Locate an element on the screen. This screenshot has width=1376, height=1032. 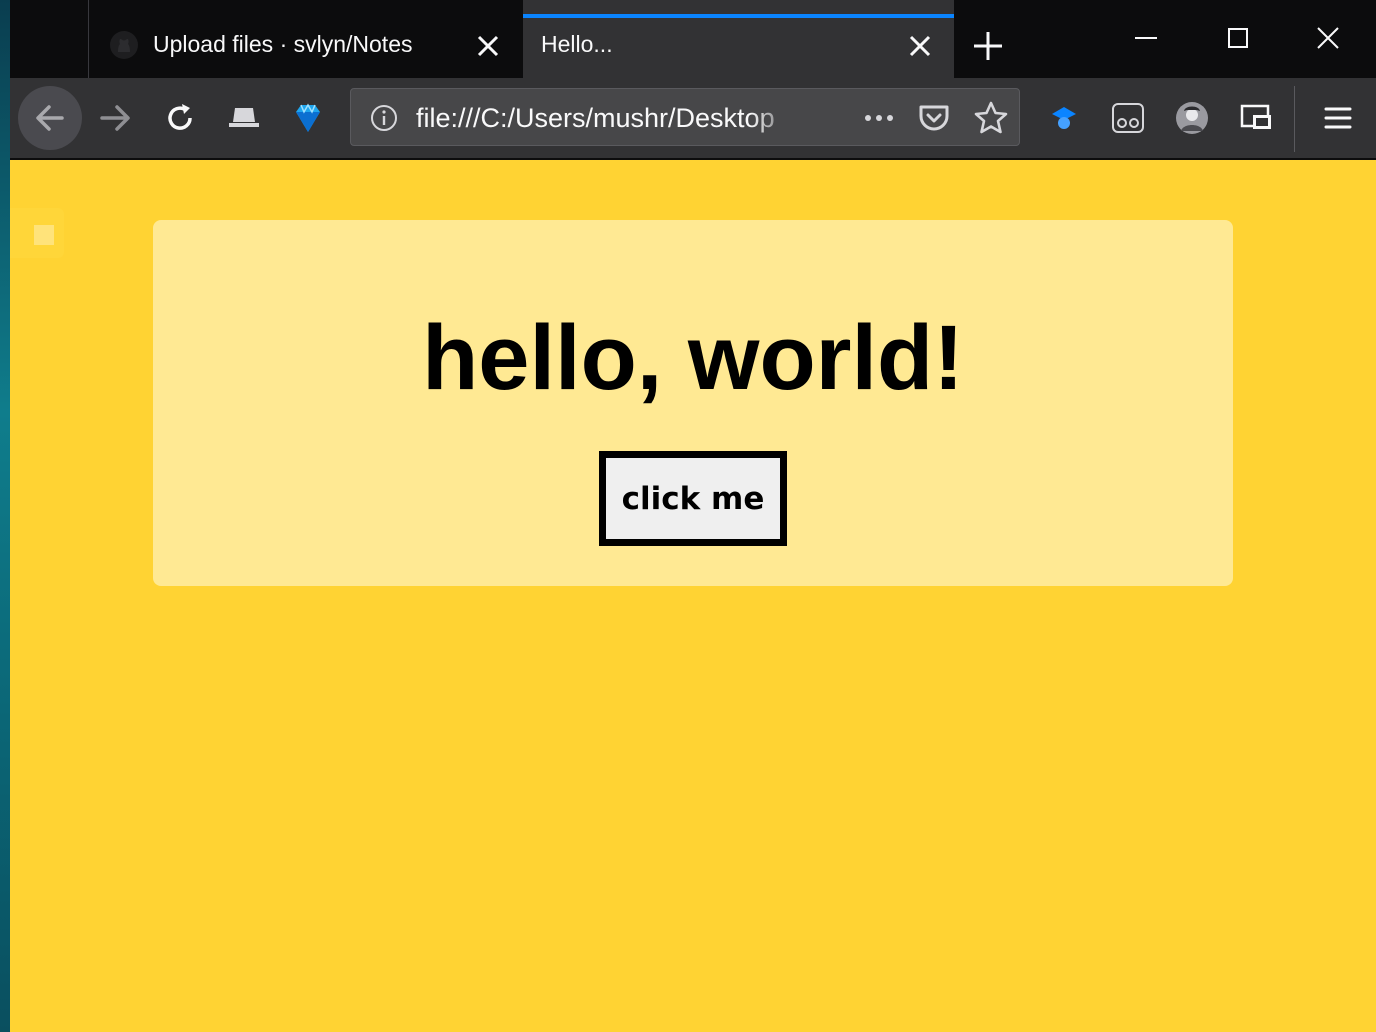
page-heading: hello, world! is located at coordinates (693, 358).